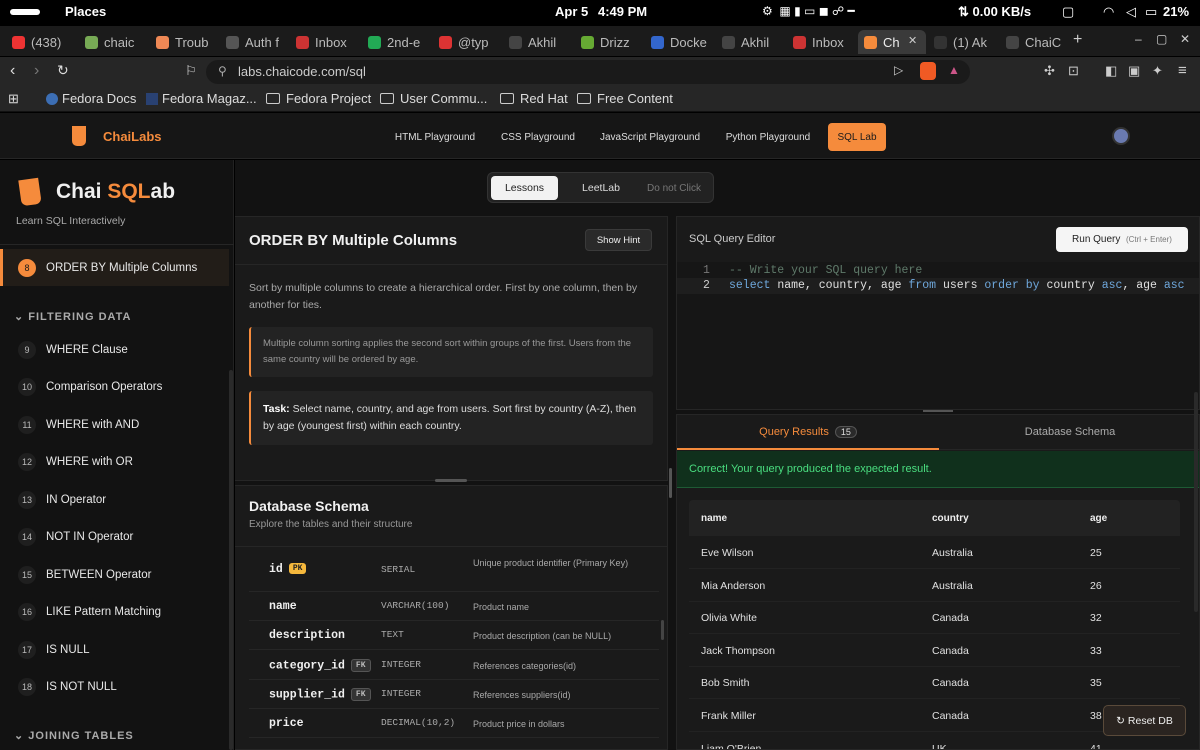  I want to click on screenshot-icon: ⊡, so click(1073, 71).